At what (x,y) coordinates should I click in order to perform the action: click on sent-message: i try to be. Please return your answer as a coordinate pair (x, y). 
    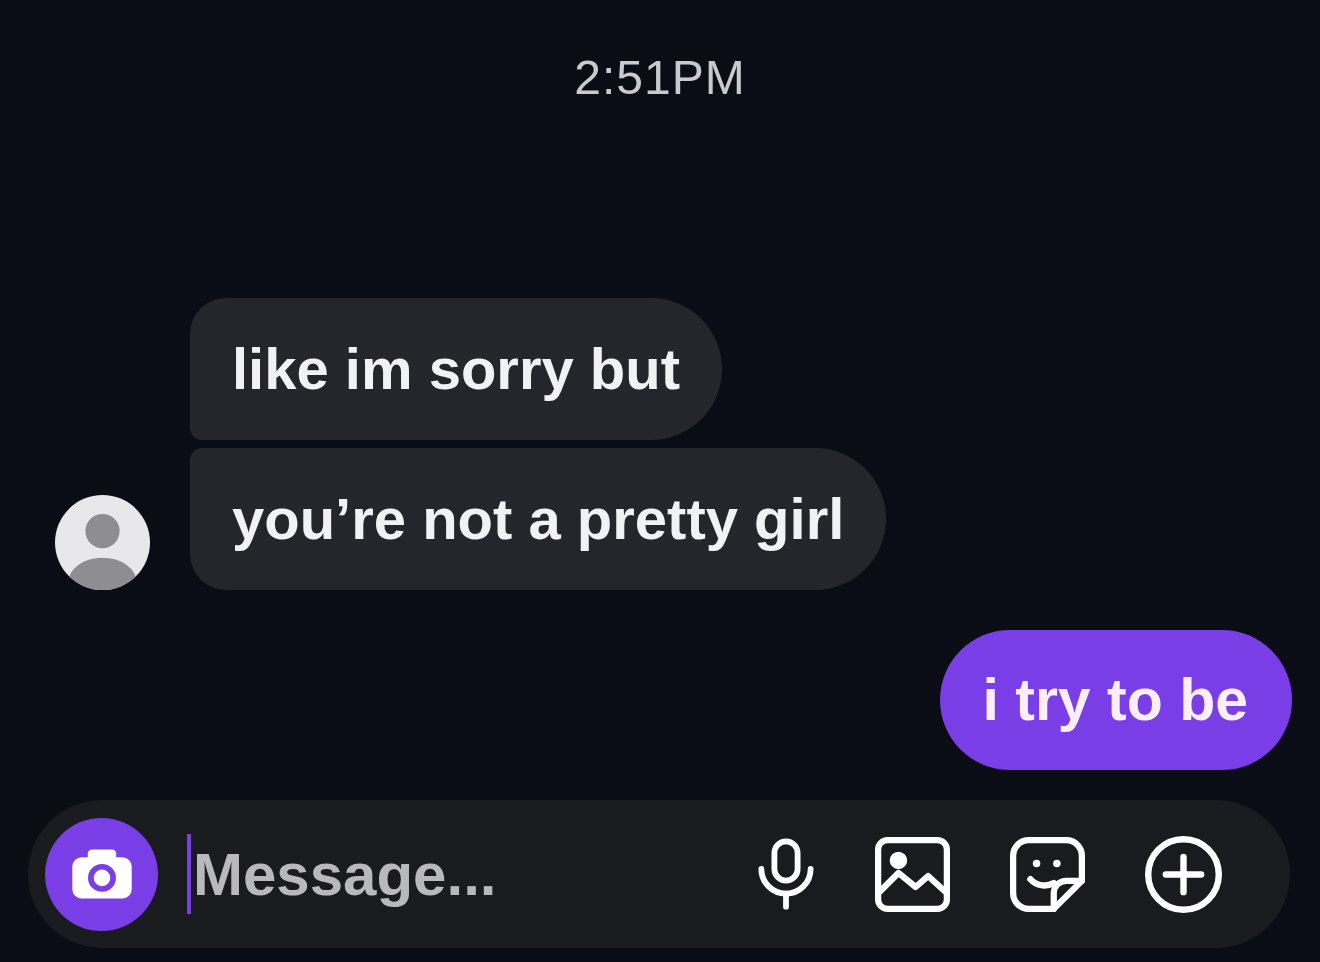
    Looking at the image, I should click on (1116, 700).